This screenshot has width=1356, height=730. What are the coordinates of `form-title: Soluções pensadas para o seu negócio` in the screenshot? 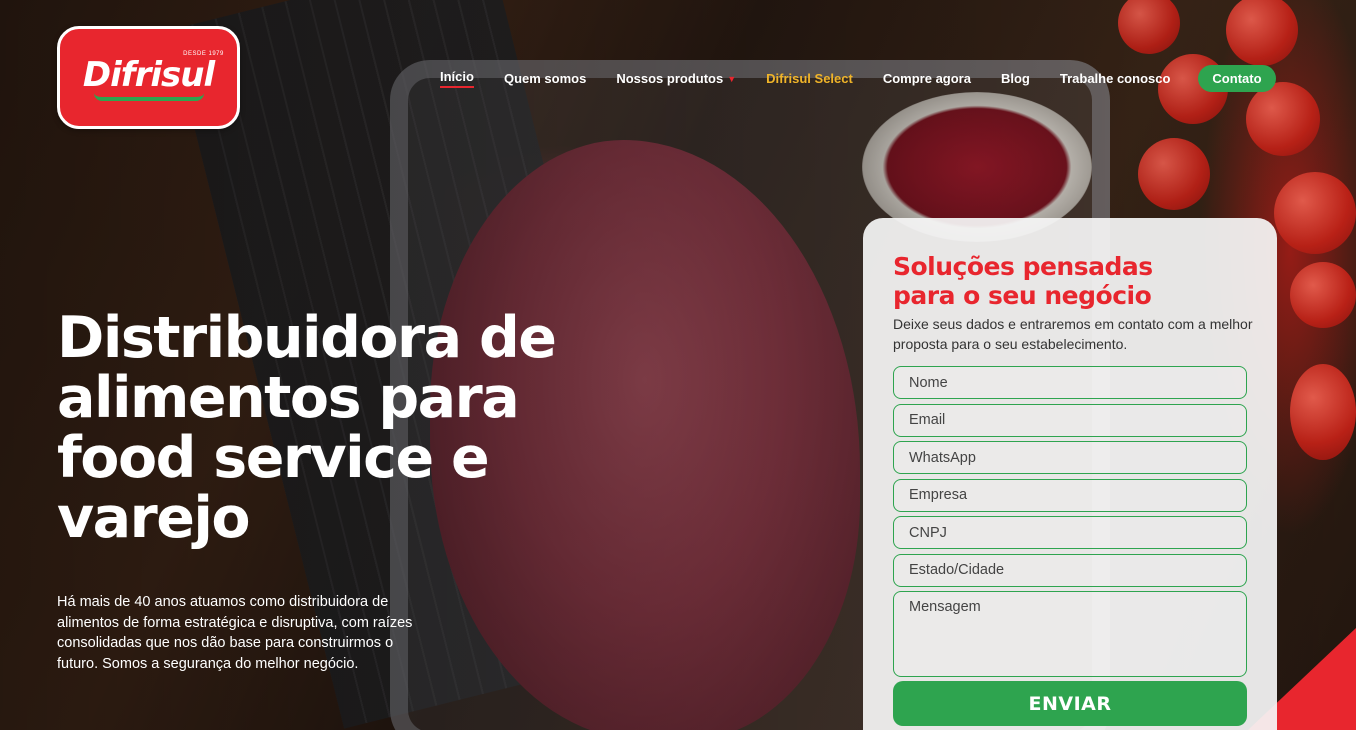 It's located at (1023, 281).